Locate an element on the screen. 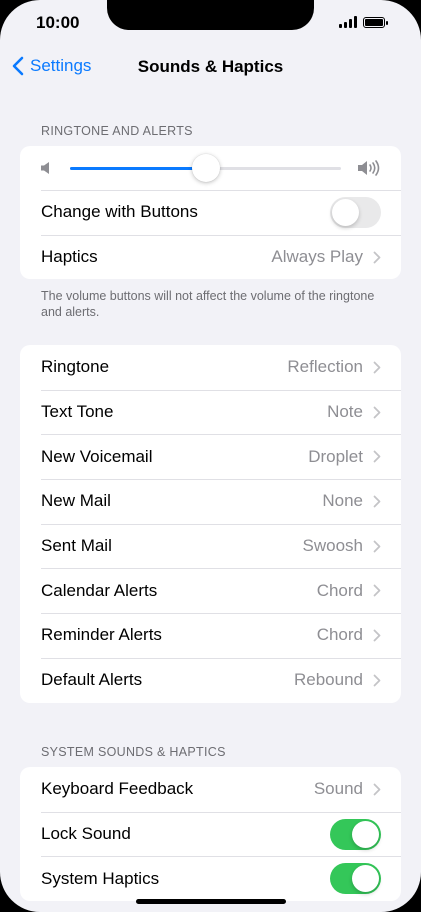 The image size is (421, 912). lock-sound-toggle is located at coordinates (355, 834).